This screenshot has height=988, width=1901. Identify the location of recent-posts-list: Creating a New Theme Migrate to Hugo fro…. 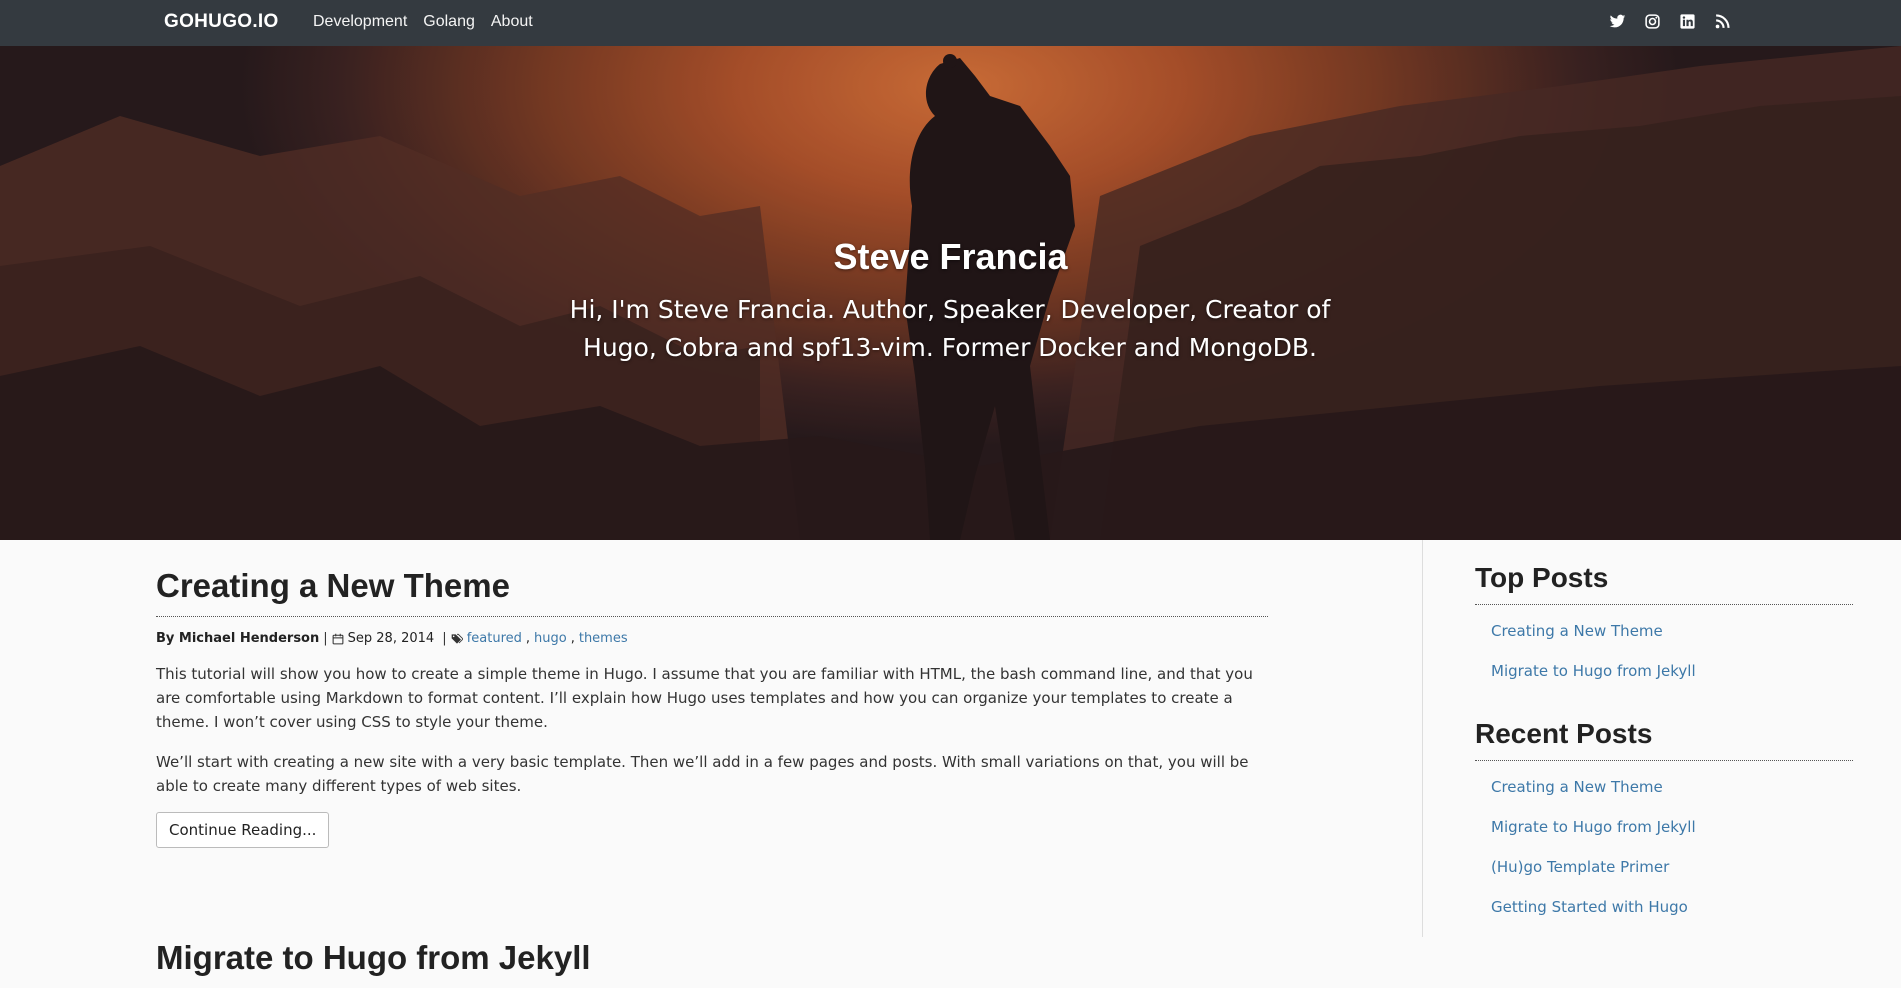
(1664, 847).